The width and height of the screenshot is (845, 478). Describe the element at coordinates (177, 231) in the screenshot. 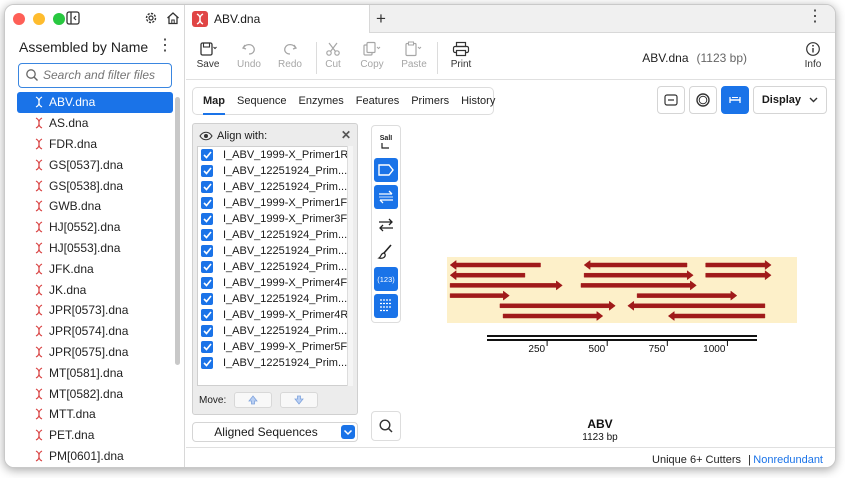

I see `sidebar-scrollbar` at that location.